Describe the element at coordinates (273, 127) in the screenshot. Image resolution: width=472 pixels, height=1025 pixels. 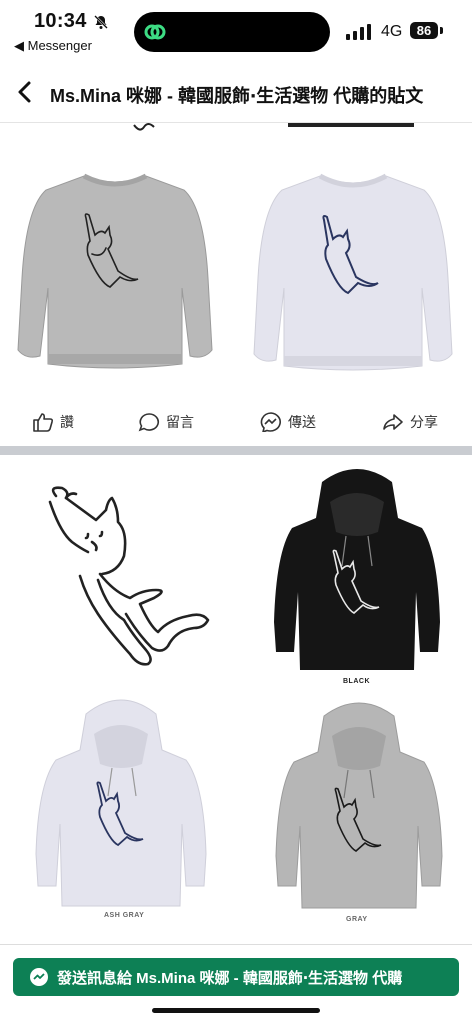
I see `previous-image-edge` at that location.